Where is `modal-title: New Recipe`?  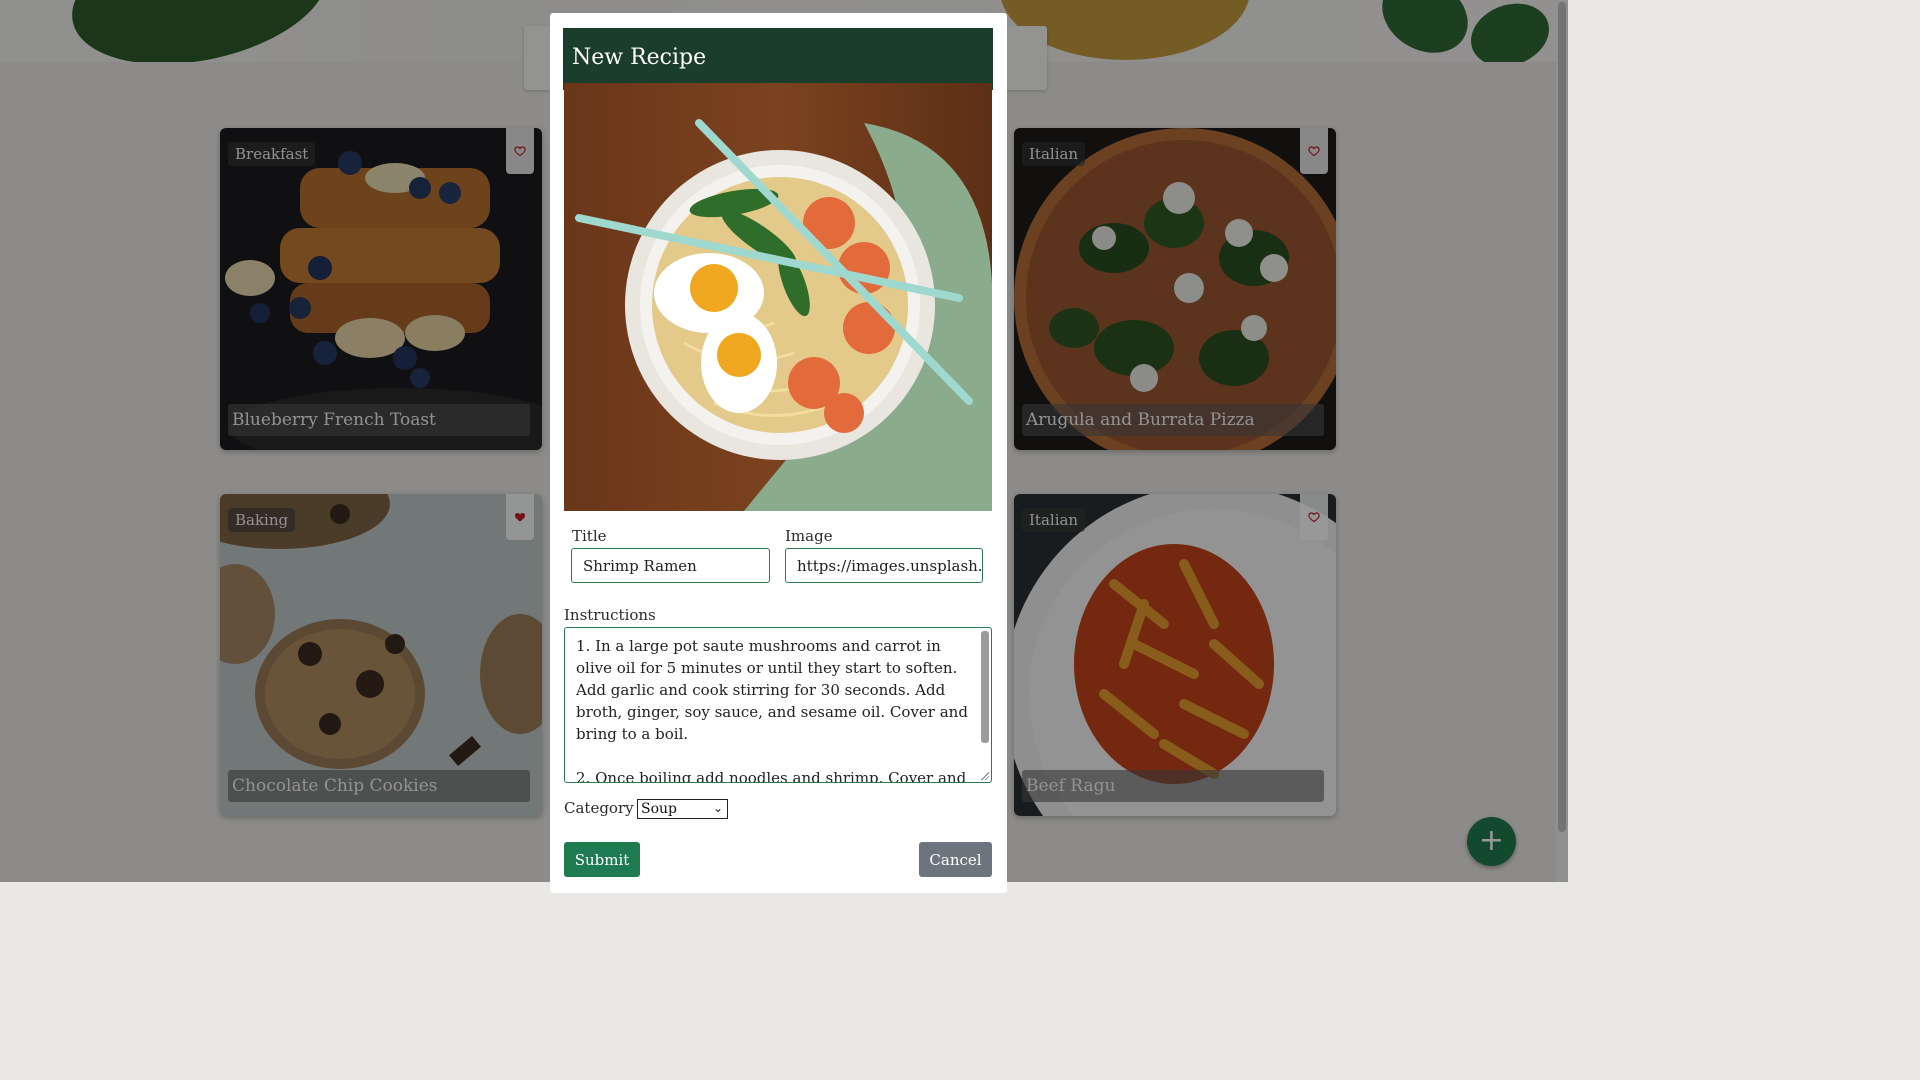 modal-title: New Recipe is located at coordinates (778, 59).